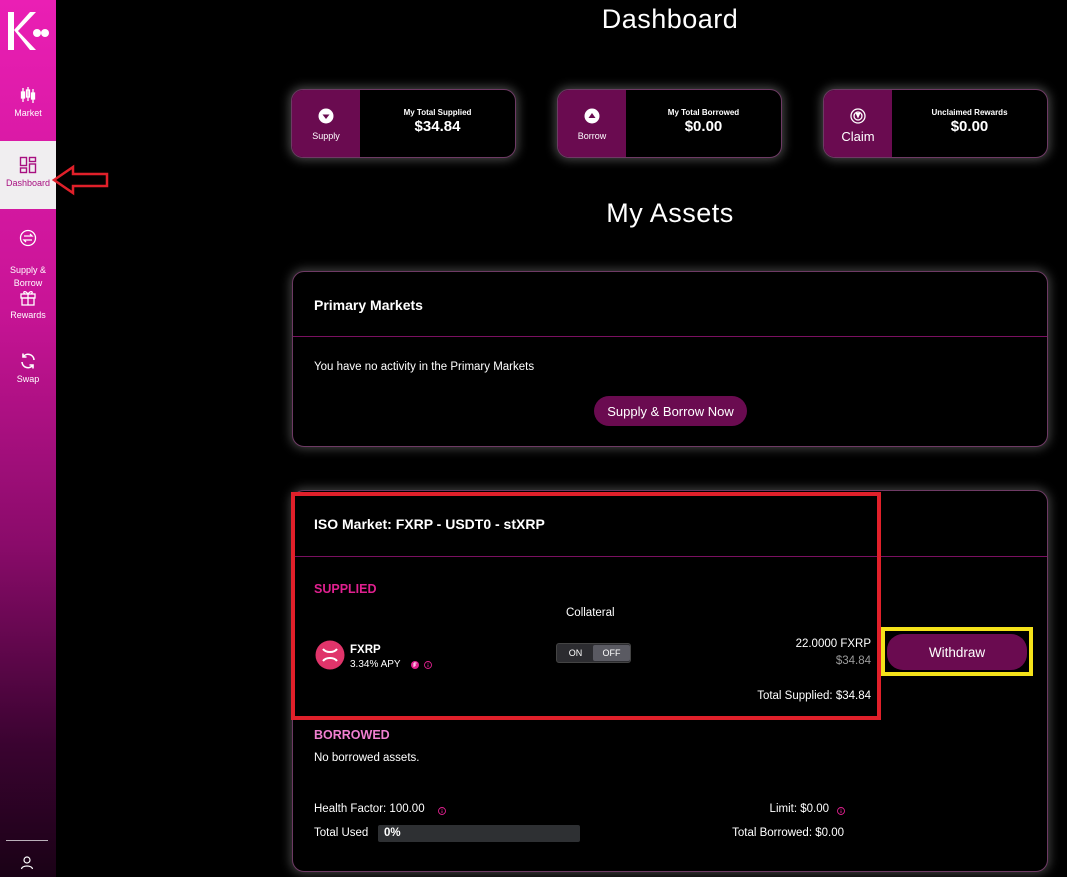  Describe the element at coordinates (437, 112) in the screenshot. I see `stat-caption: My Total Supplied` at that location.